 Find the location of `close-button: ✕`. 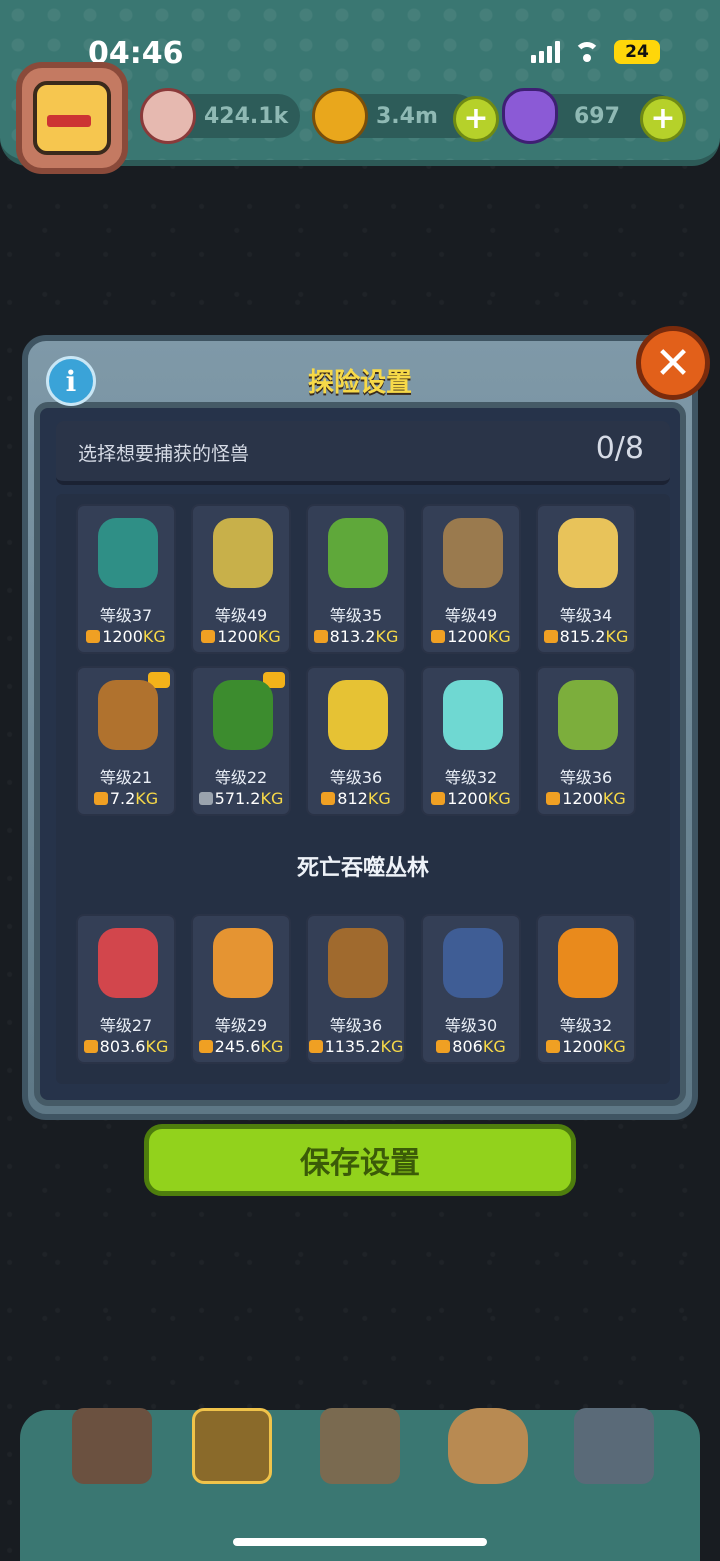

close-button: ✕ is located at coordinates (673, 363).